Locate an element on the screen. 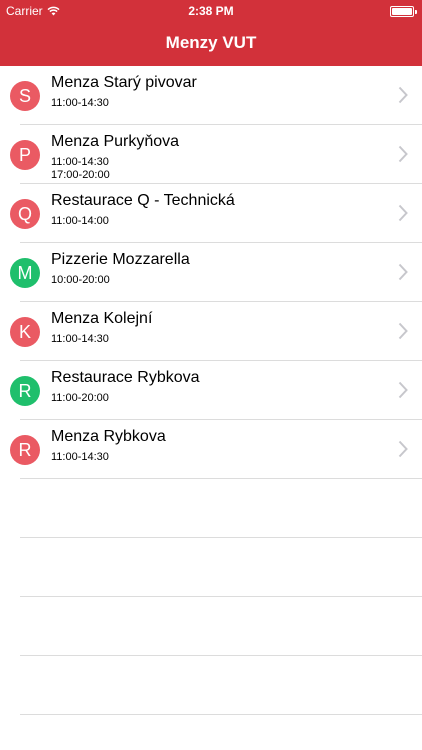 This screenshot has width=422, height=750. canteen-avatar: K is located at coordinates (25, 332).